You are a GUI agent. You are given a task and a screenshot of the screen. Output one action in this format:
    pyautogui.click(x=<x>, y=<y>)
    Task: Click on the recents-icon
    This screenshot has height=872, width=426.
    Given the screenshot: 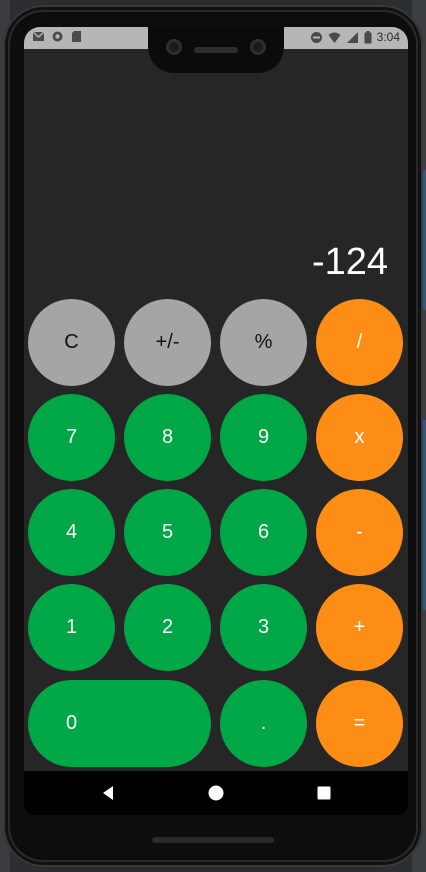 What is the action you would take?
    pyautogui.click(x=324, y=793)
    